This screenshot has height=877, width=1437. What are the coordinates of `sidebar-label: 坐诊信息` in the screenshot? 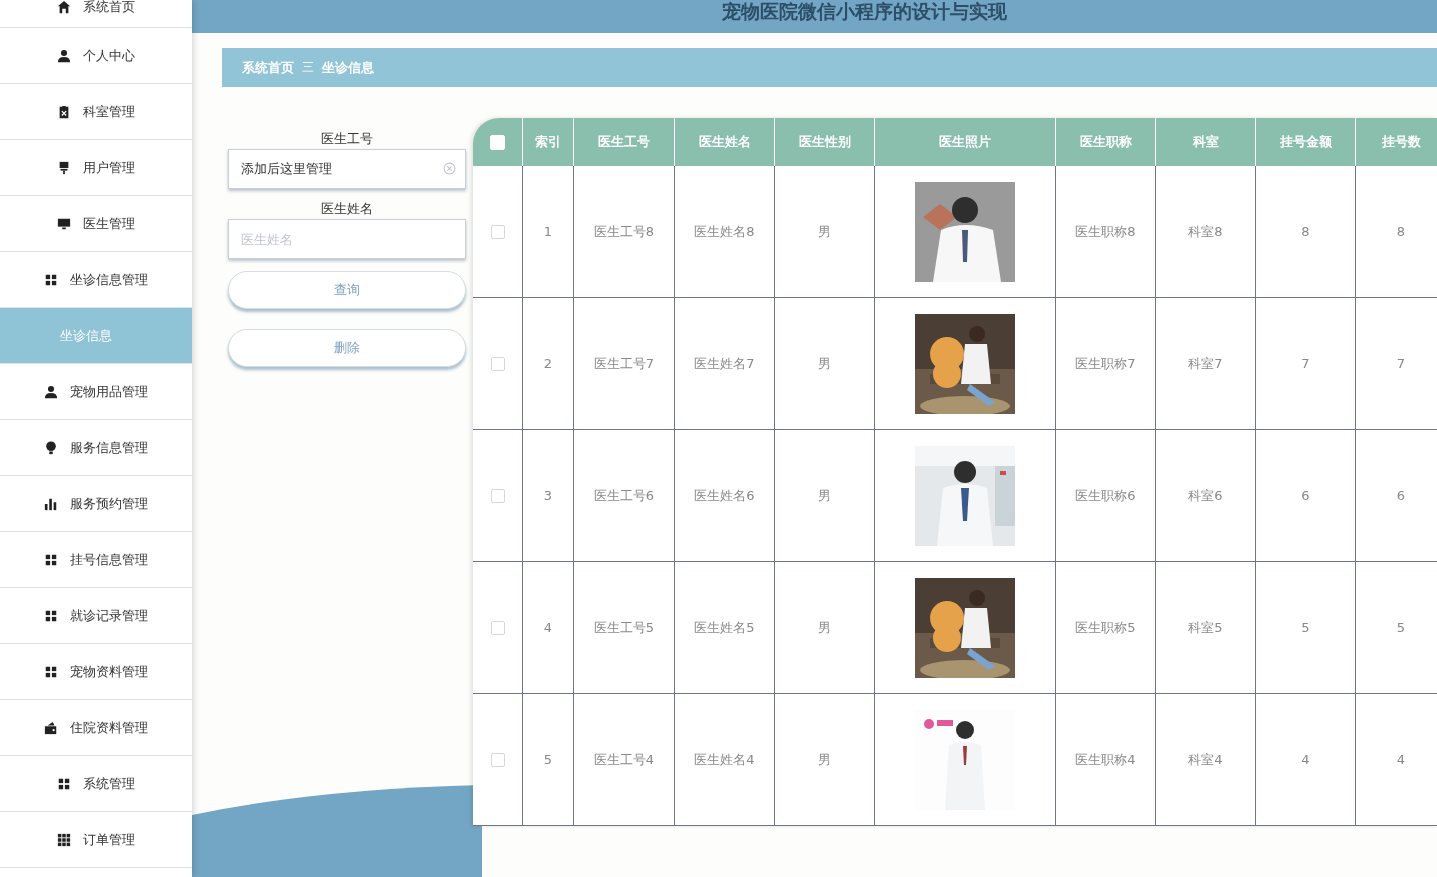 It's located at (86, 335).